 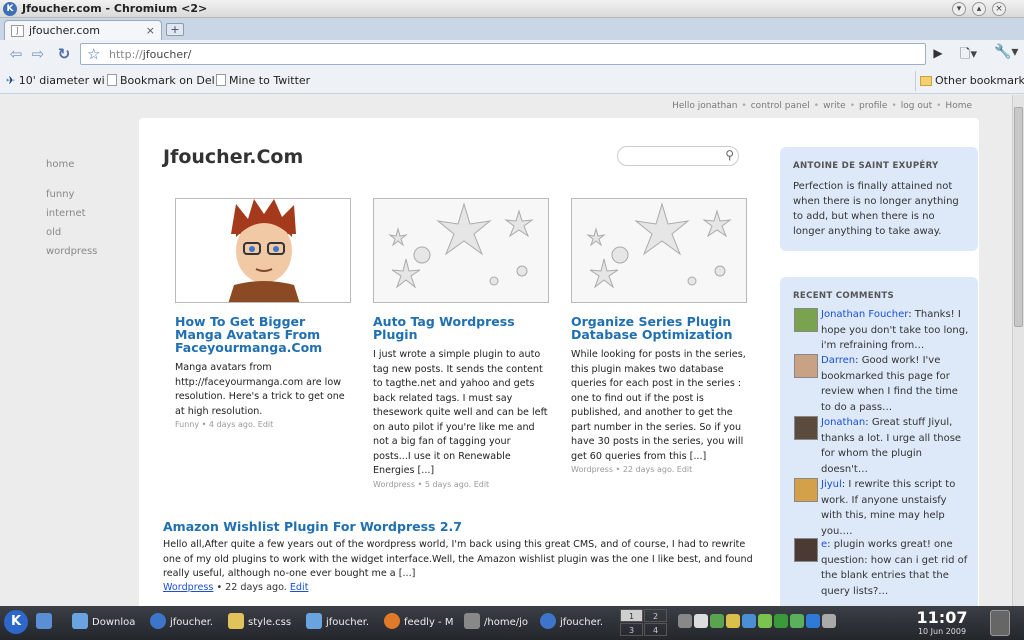 What do you see at coordinates (844, 296) in the screenshot?
I see `recent-comments-heading: RECENT COMMENTS` at bounding box center [844, 296].